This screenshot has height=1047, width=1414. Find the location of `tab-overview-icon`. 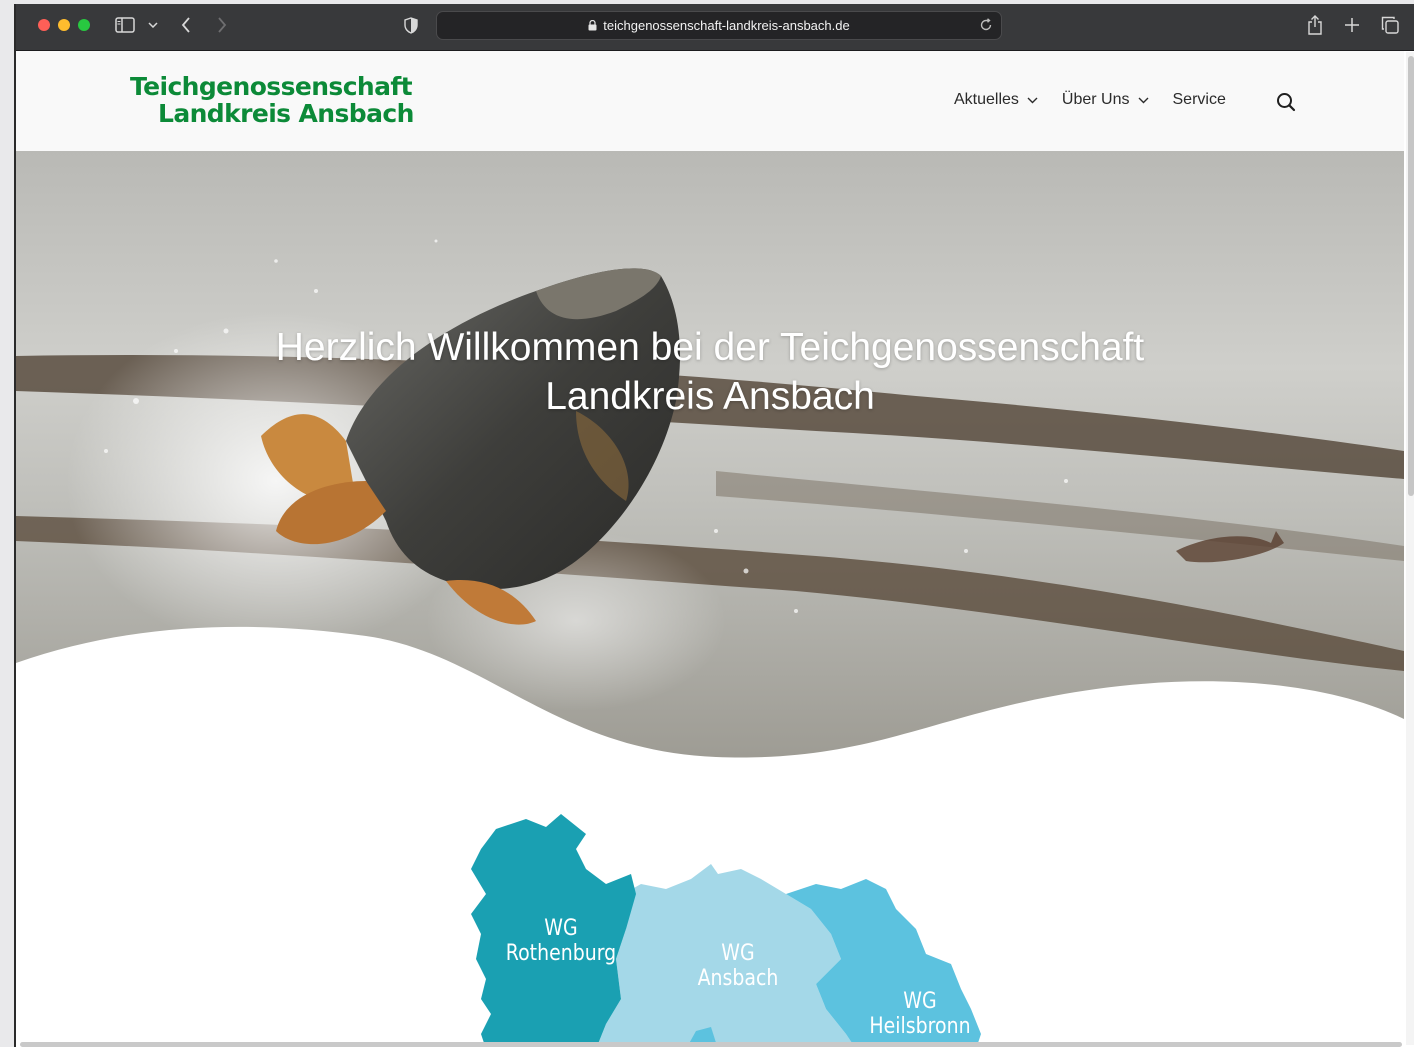

tab-overview-icon is located at coordinates (1390, 25).